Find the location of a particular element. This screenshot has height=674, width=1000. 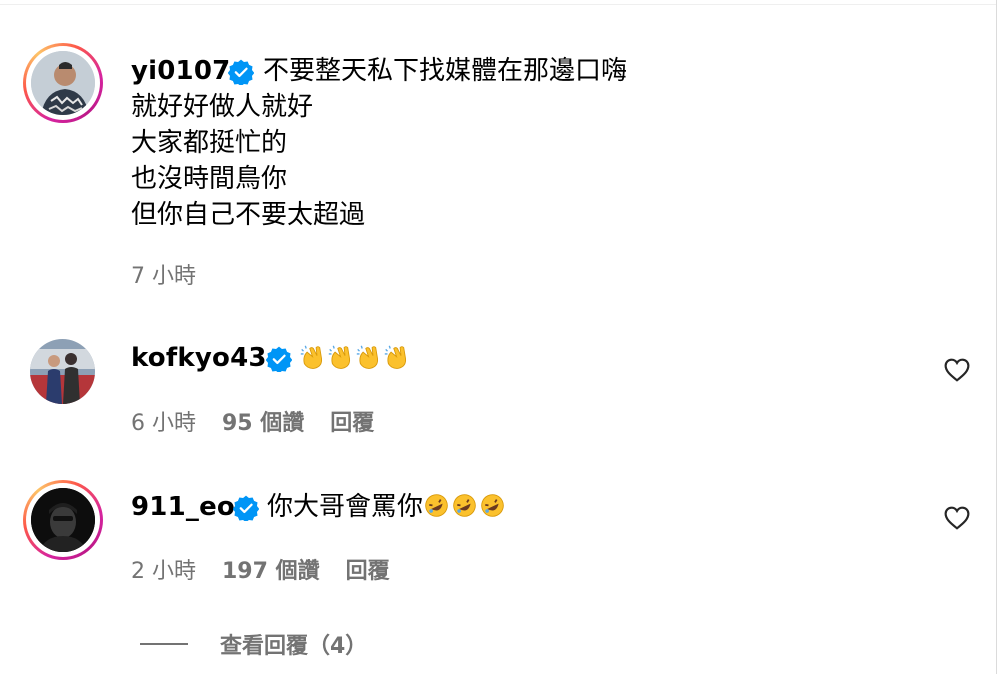

comment-timestamp: 6 小時 is located at coordinates (163, 424).